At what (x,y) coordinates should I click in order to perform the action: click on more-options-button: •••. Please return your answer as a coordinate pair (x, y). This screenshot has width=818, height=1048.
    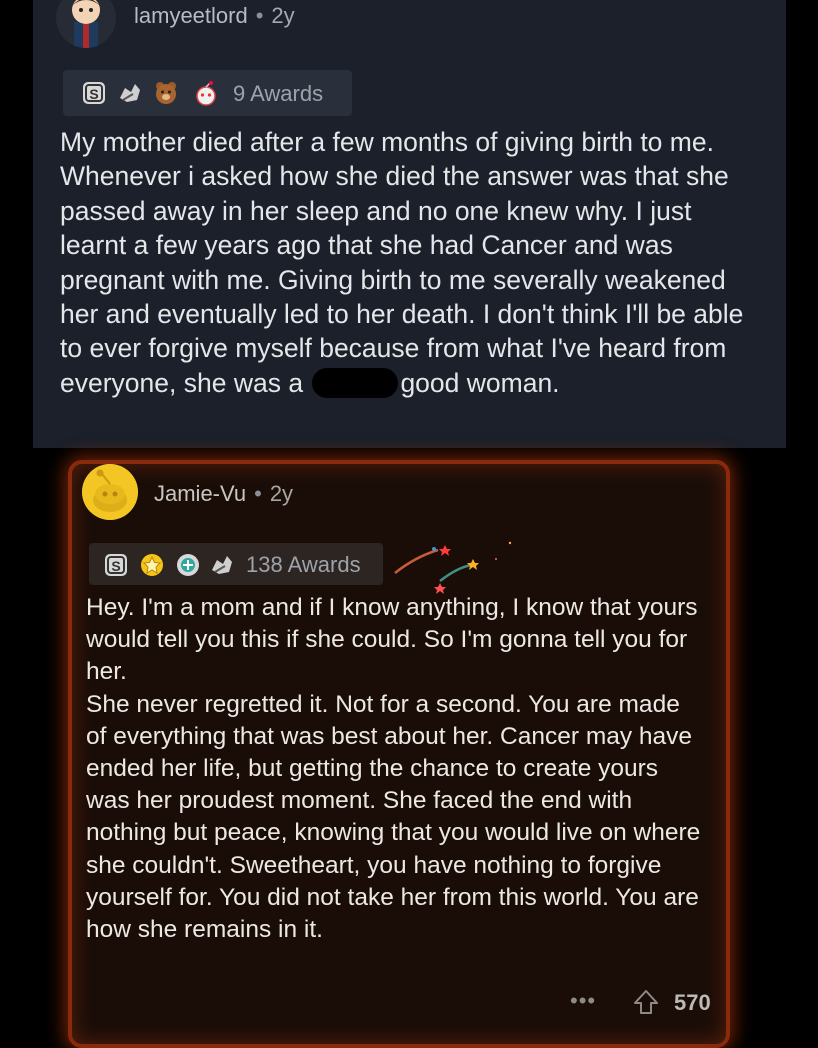
    Looking at the image, I should click on (583, 1001).